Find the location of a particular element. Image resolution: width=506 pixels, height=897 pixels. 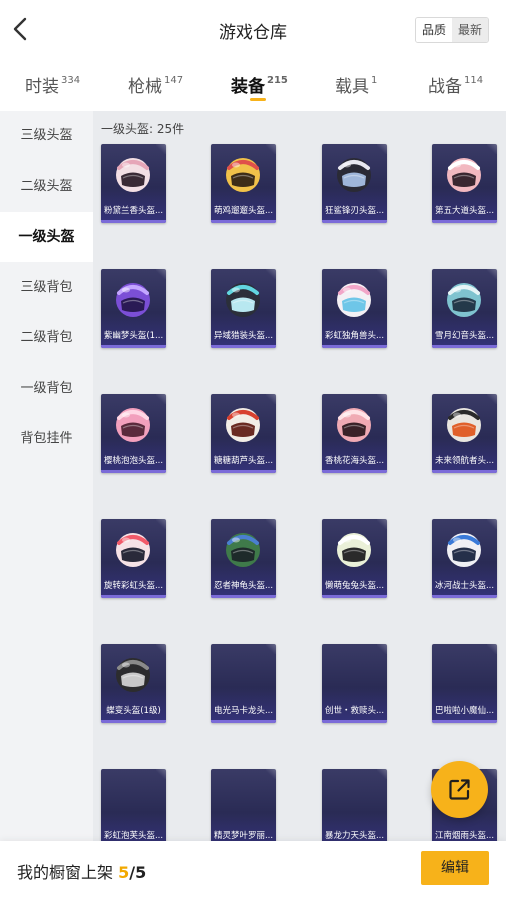

showcase-status: 我的橱窗上架 5/5 is located at coordinates (81, 871).